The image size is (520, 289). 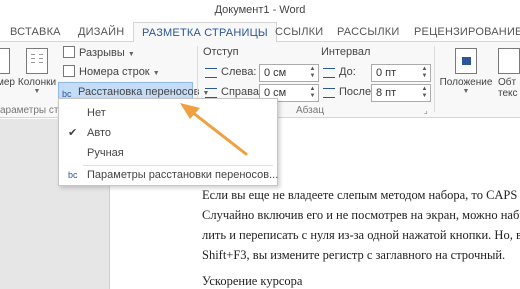 What do you see at coordinates (214, 129) in the screenshot?
I see `annotation-arrow-icon` at bounding box center [214, 129].